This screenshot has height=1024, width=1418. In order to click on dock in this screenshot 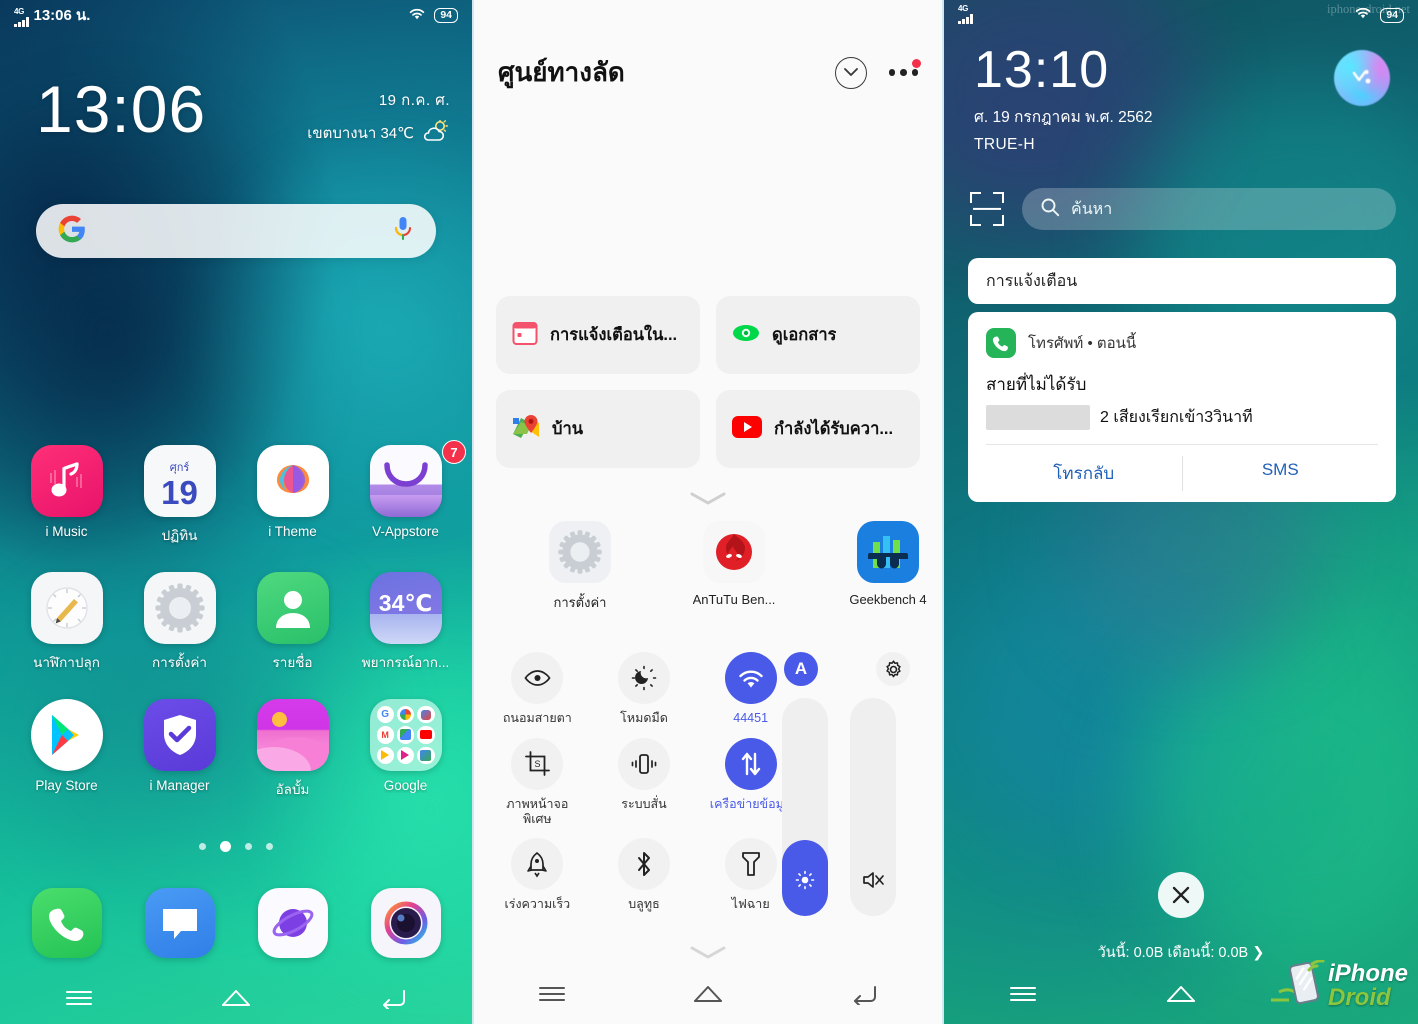, I will do `click(236, 923)`.